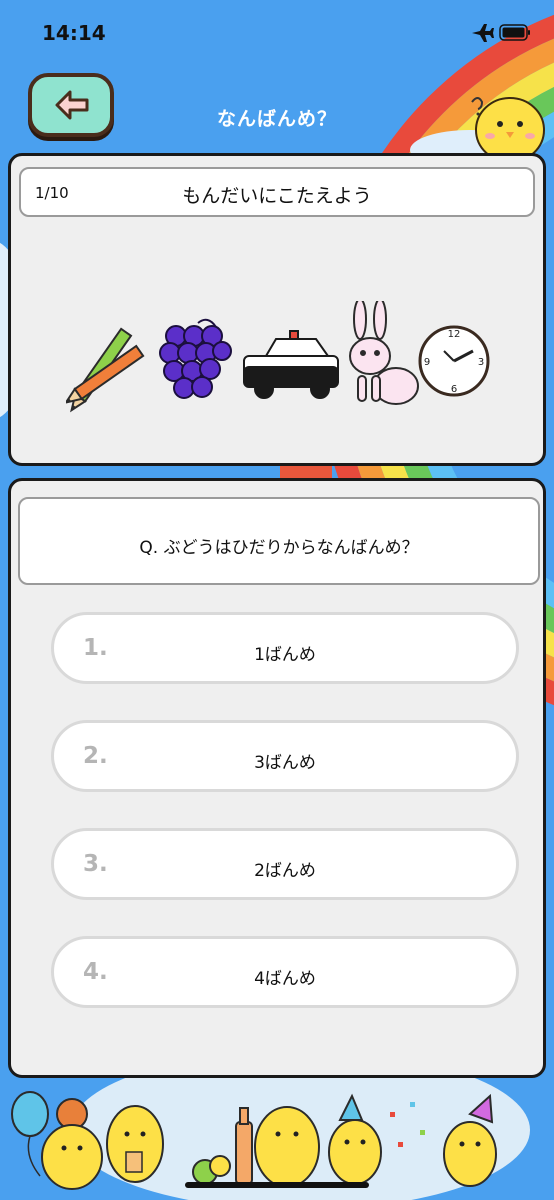 The width and height of the screenshot is (554, 1200). I want to click on svg-text: 3, so click(481, 362).